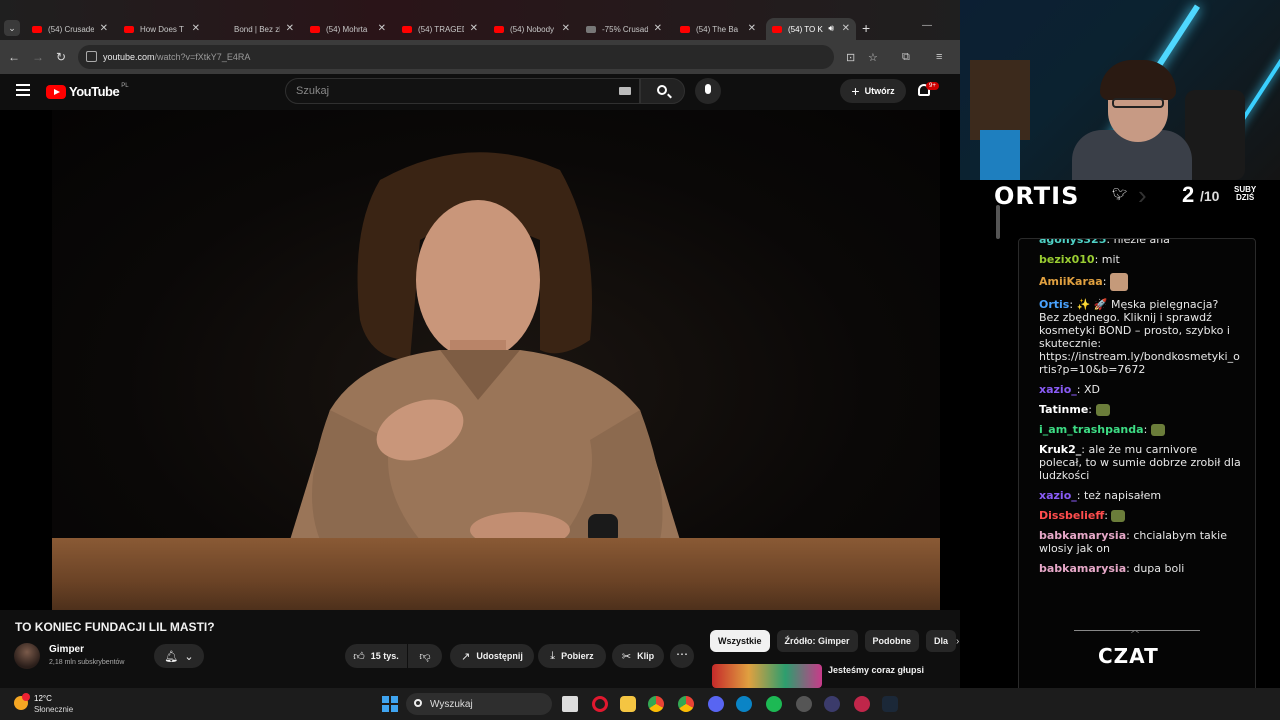 The image size is (1280, 720). Describe the element at coordinates (873, 91) in the screenshot. I see `create-button: + Utwórz` at that location.